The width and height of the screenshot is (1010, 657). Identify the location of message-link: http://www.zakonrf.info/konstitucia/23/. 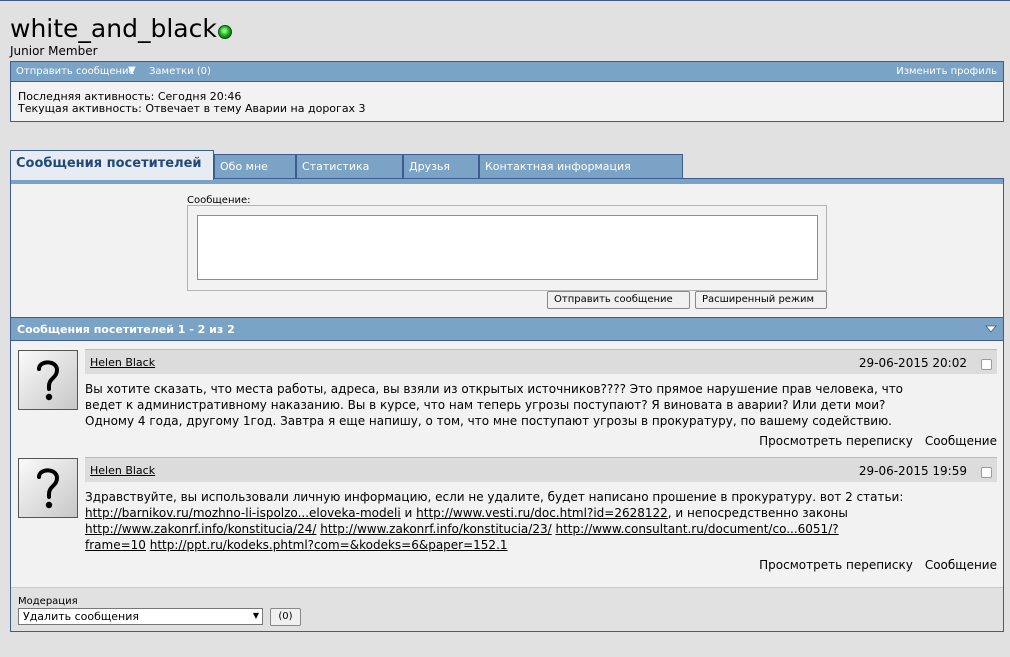
(435, 529).